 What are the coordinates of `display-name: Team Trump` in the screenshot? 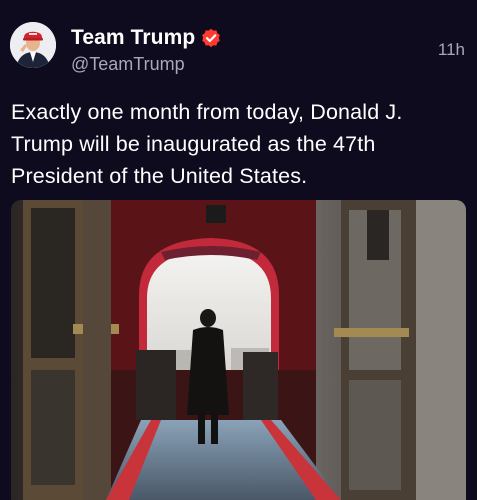 It's located at (133, 38).